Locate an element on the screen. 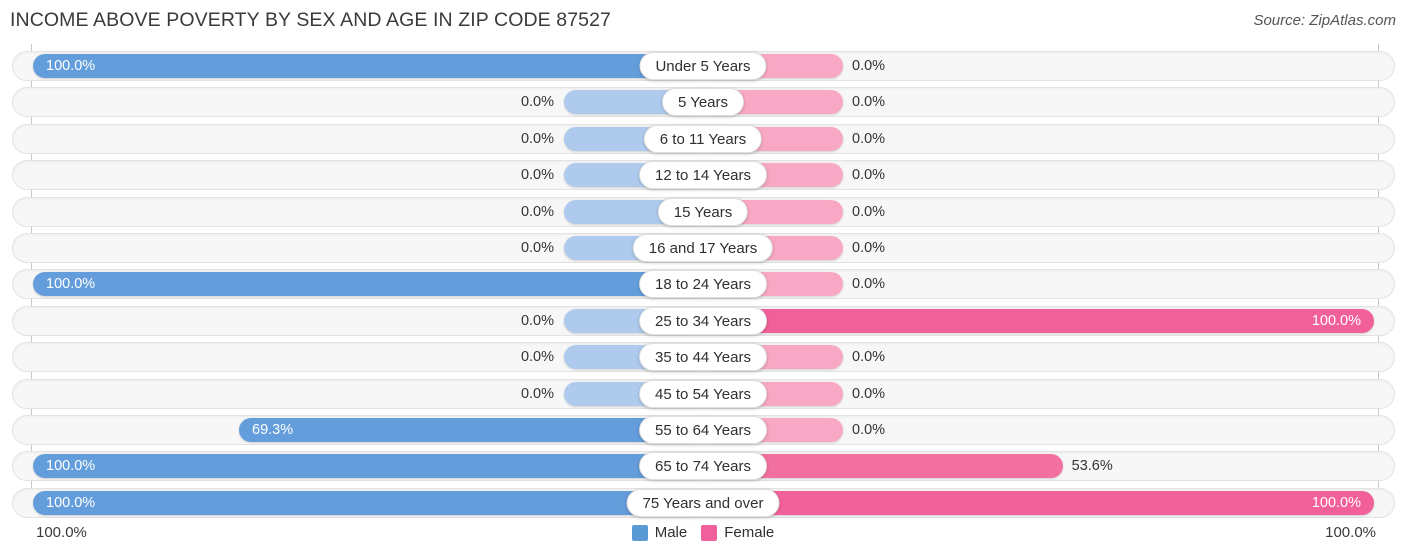 Image resolution: width=1406 pixels, height=559 pixels. category-label-pill: 16 and 17 Years is located at coordinates (703, 248).